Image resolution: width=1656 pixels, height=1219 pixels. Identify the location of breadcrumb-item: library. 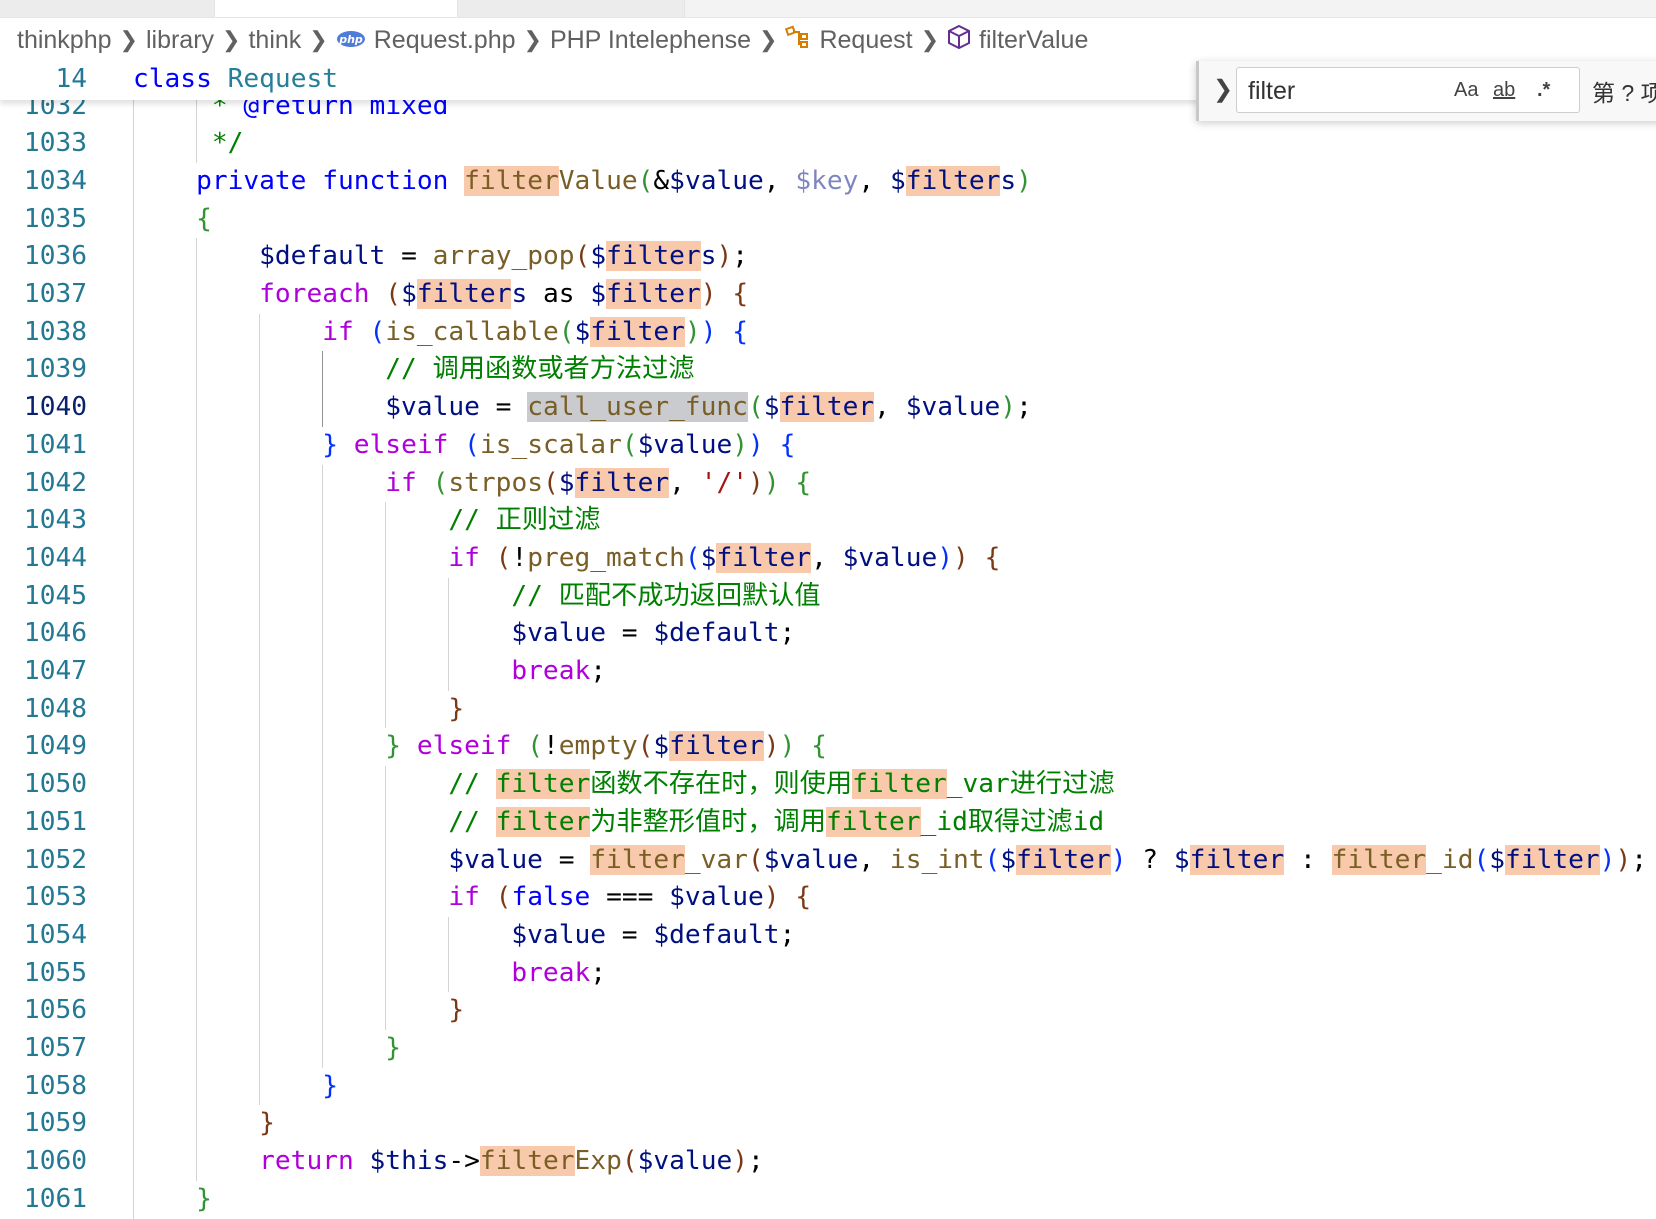
(180, 40).